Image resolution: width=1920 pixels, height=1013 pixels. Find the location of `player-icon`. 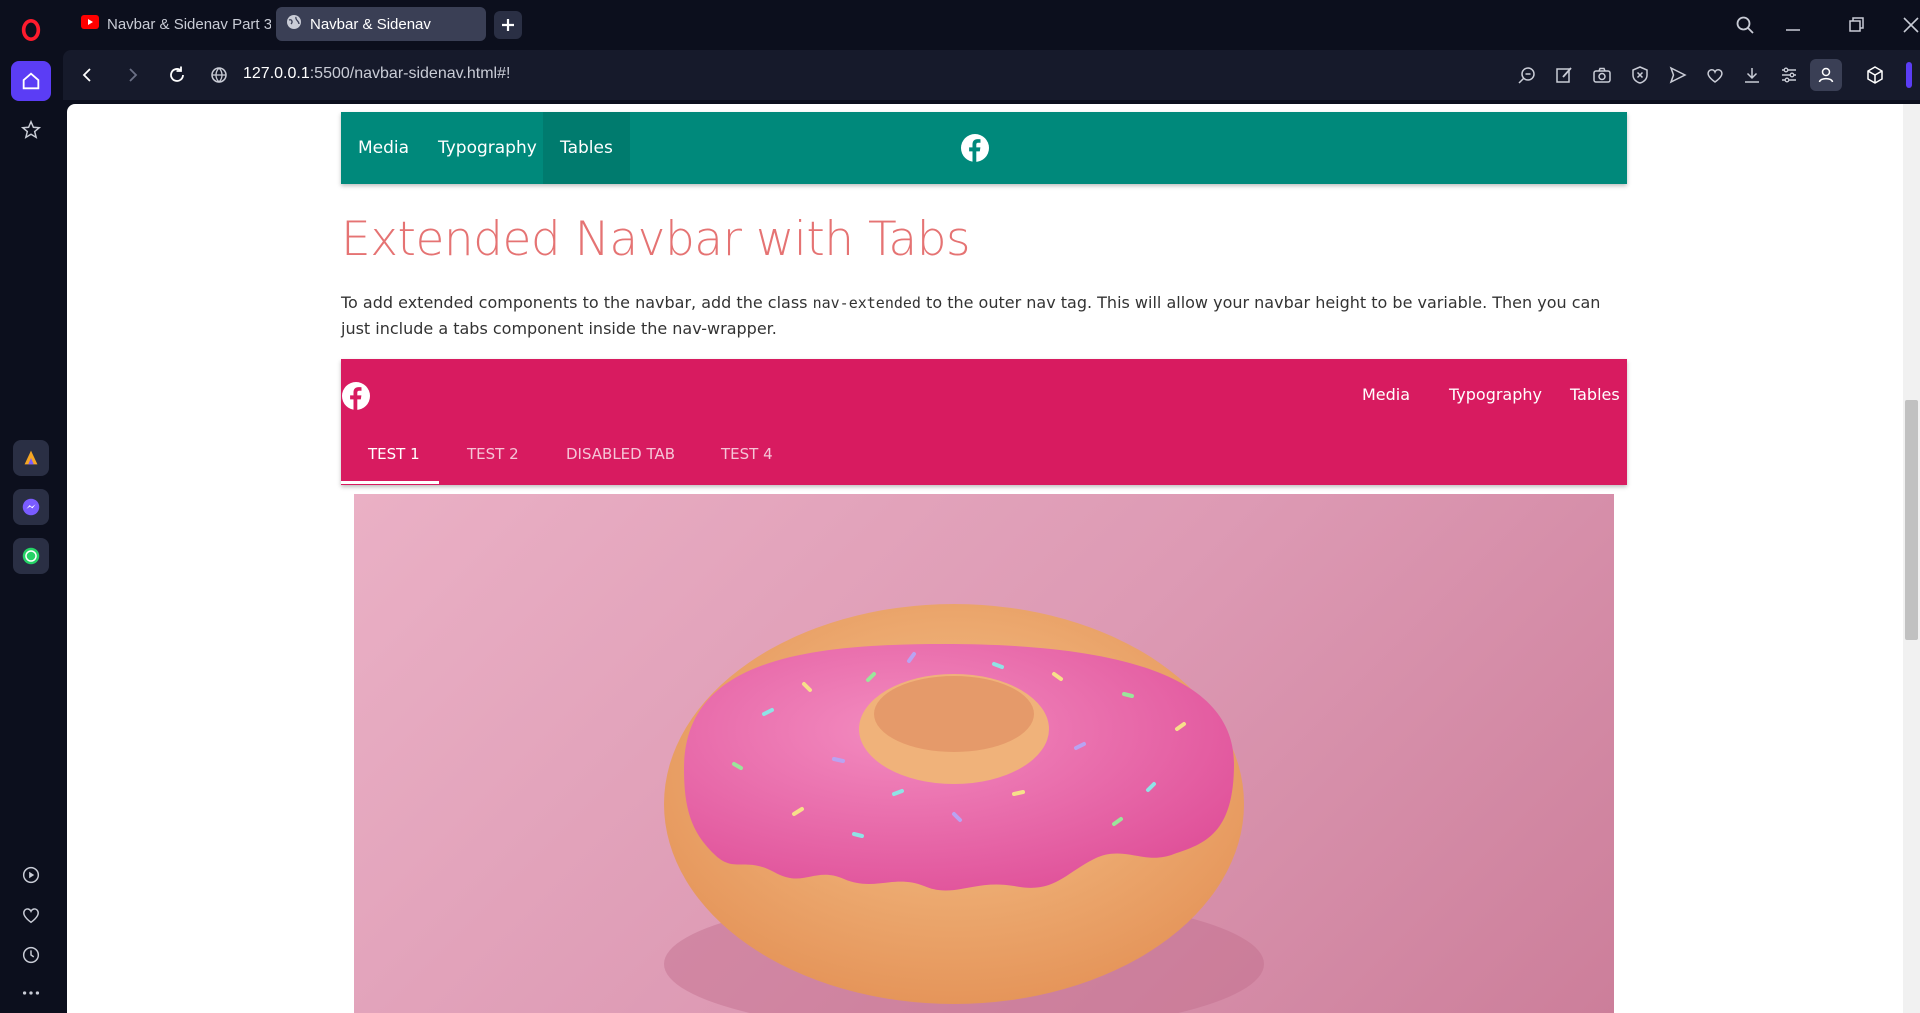

player-icon is located at coordinates (31, 875).